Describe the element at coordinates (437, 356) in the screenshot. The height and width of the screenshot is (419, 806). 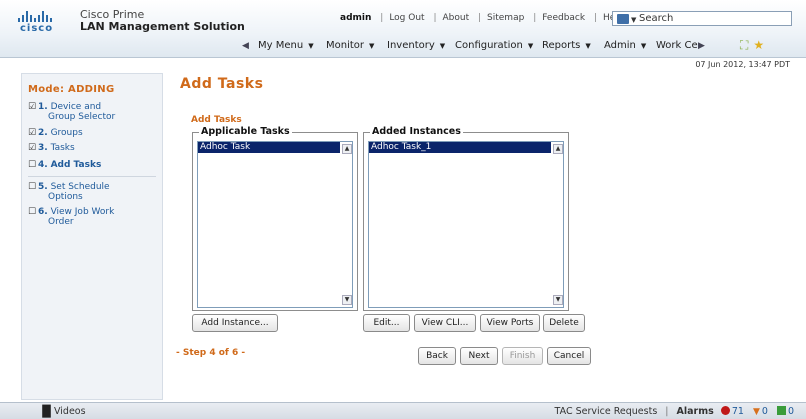
I see `back-button: Back` at that location.